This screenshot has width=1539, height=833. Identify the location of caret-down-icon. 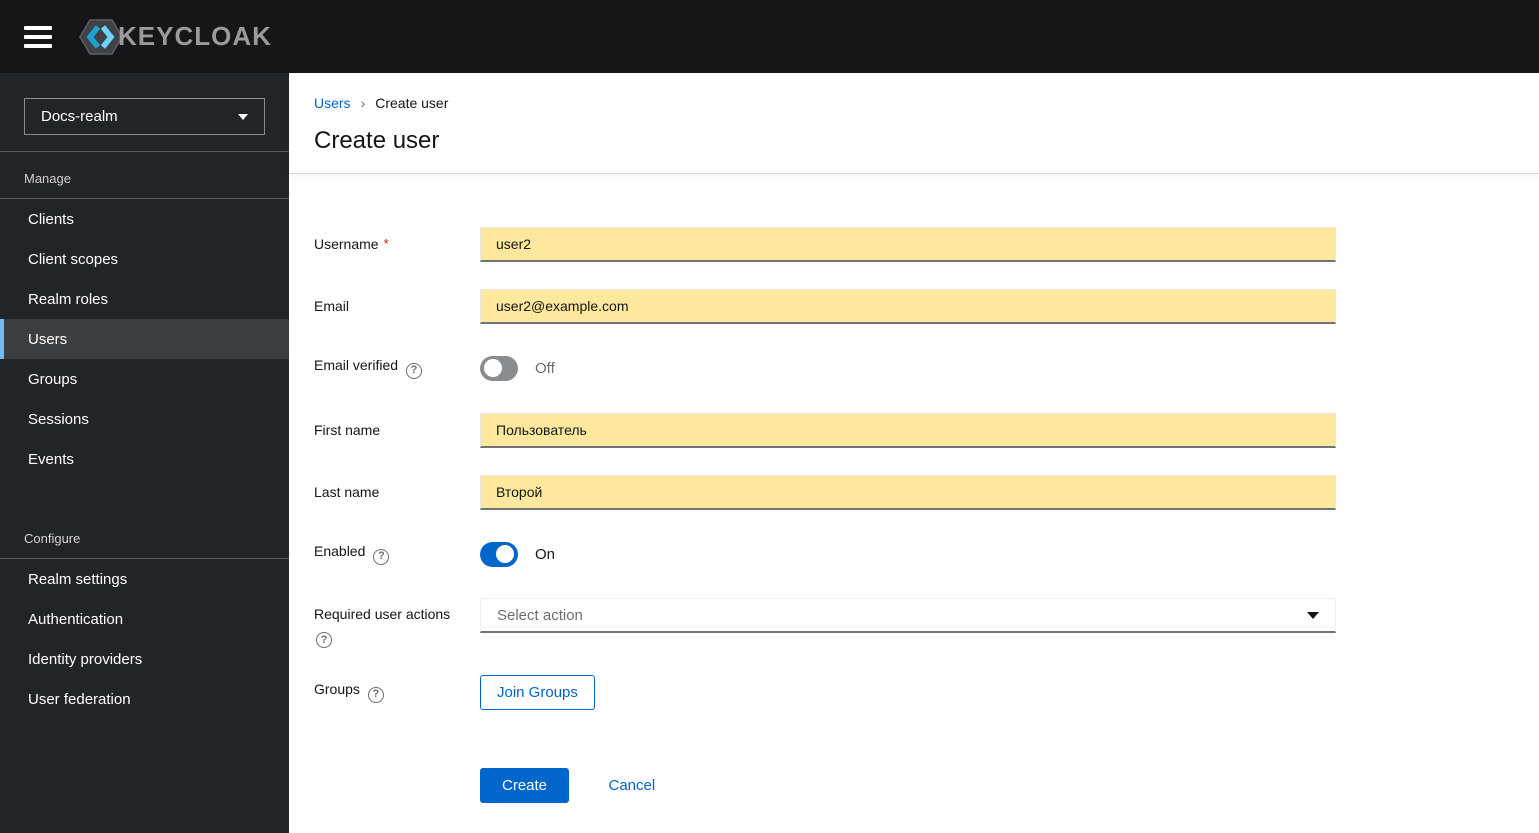
(243, 116).